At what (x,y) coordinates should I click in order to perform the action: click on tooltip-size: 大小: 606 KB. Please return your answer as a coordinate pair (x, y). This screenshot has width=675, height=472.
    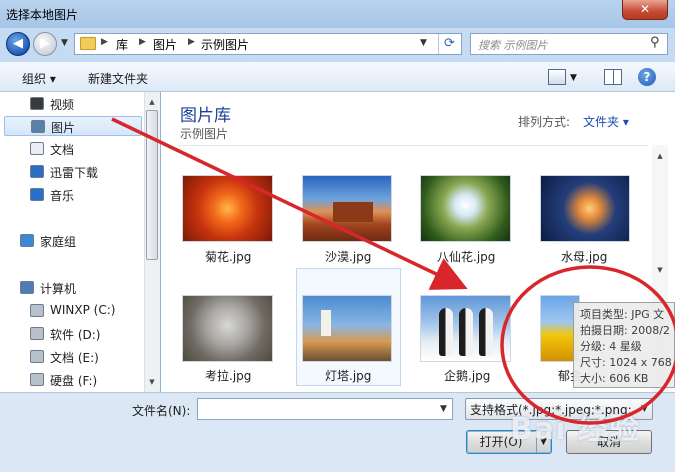
    Looking at the image, I should click on (614, 378).